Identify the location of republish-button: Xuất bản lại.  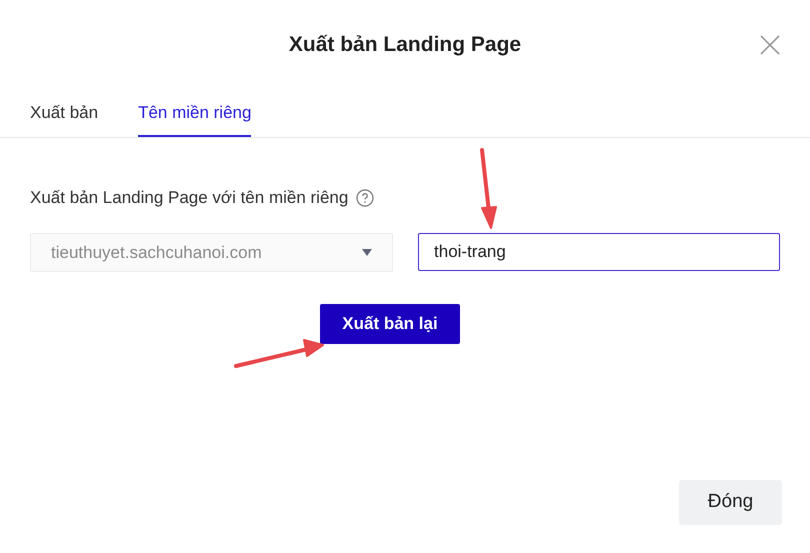
(390, 324).